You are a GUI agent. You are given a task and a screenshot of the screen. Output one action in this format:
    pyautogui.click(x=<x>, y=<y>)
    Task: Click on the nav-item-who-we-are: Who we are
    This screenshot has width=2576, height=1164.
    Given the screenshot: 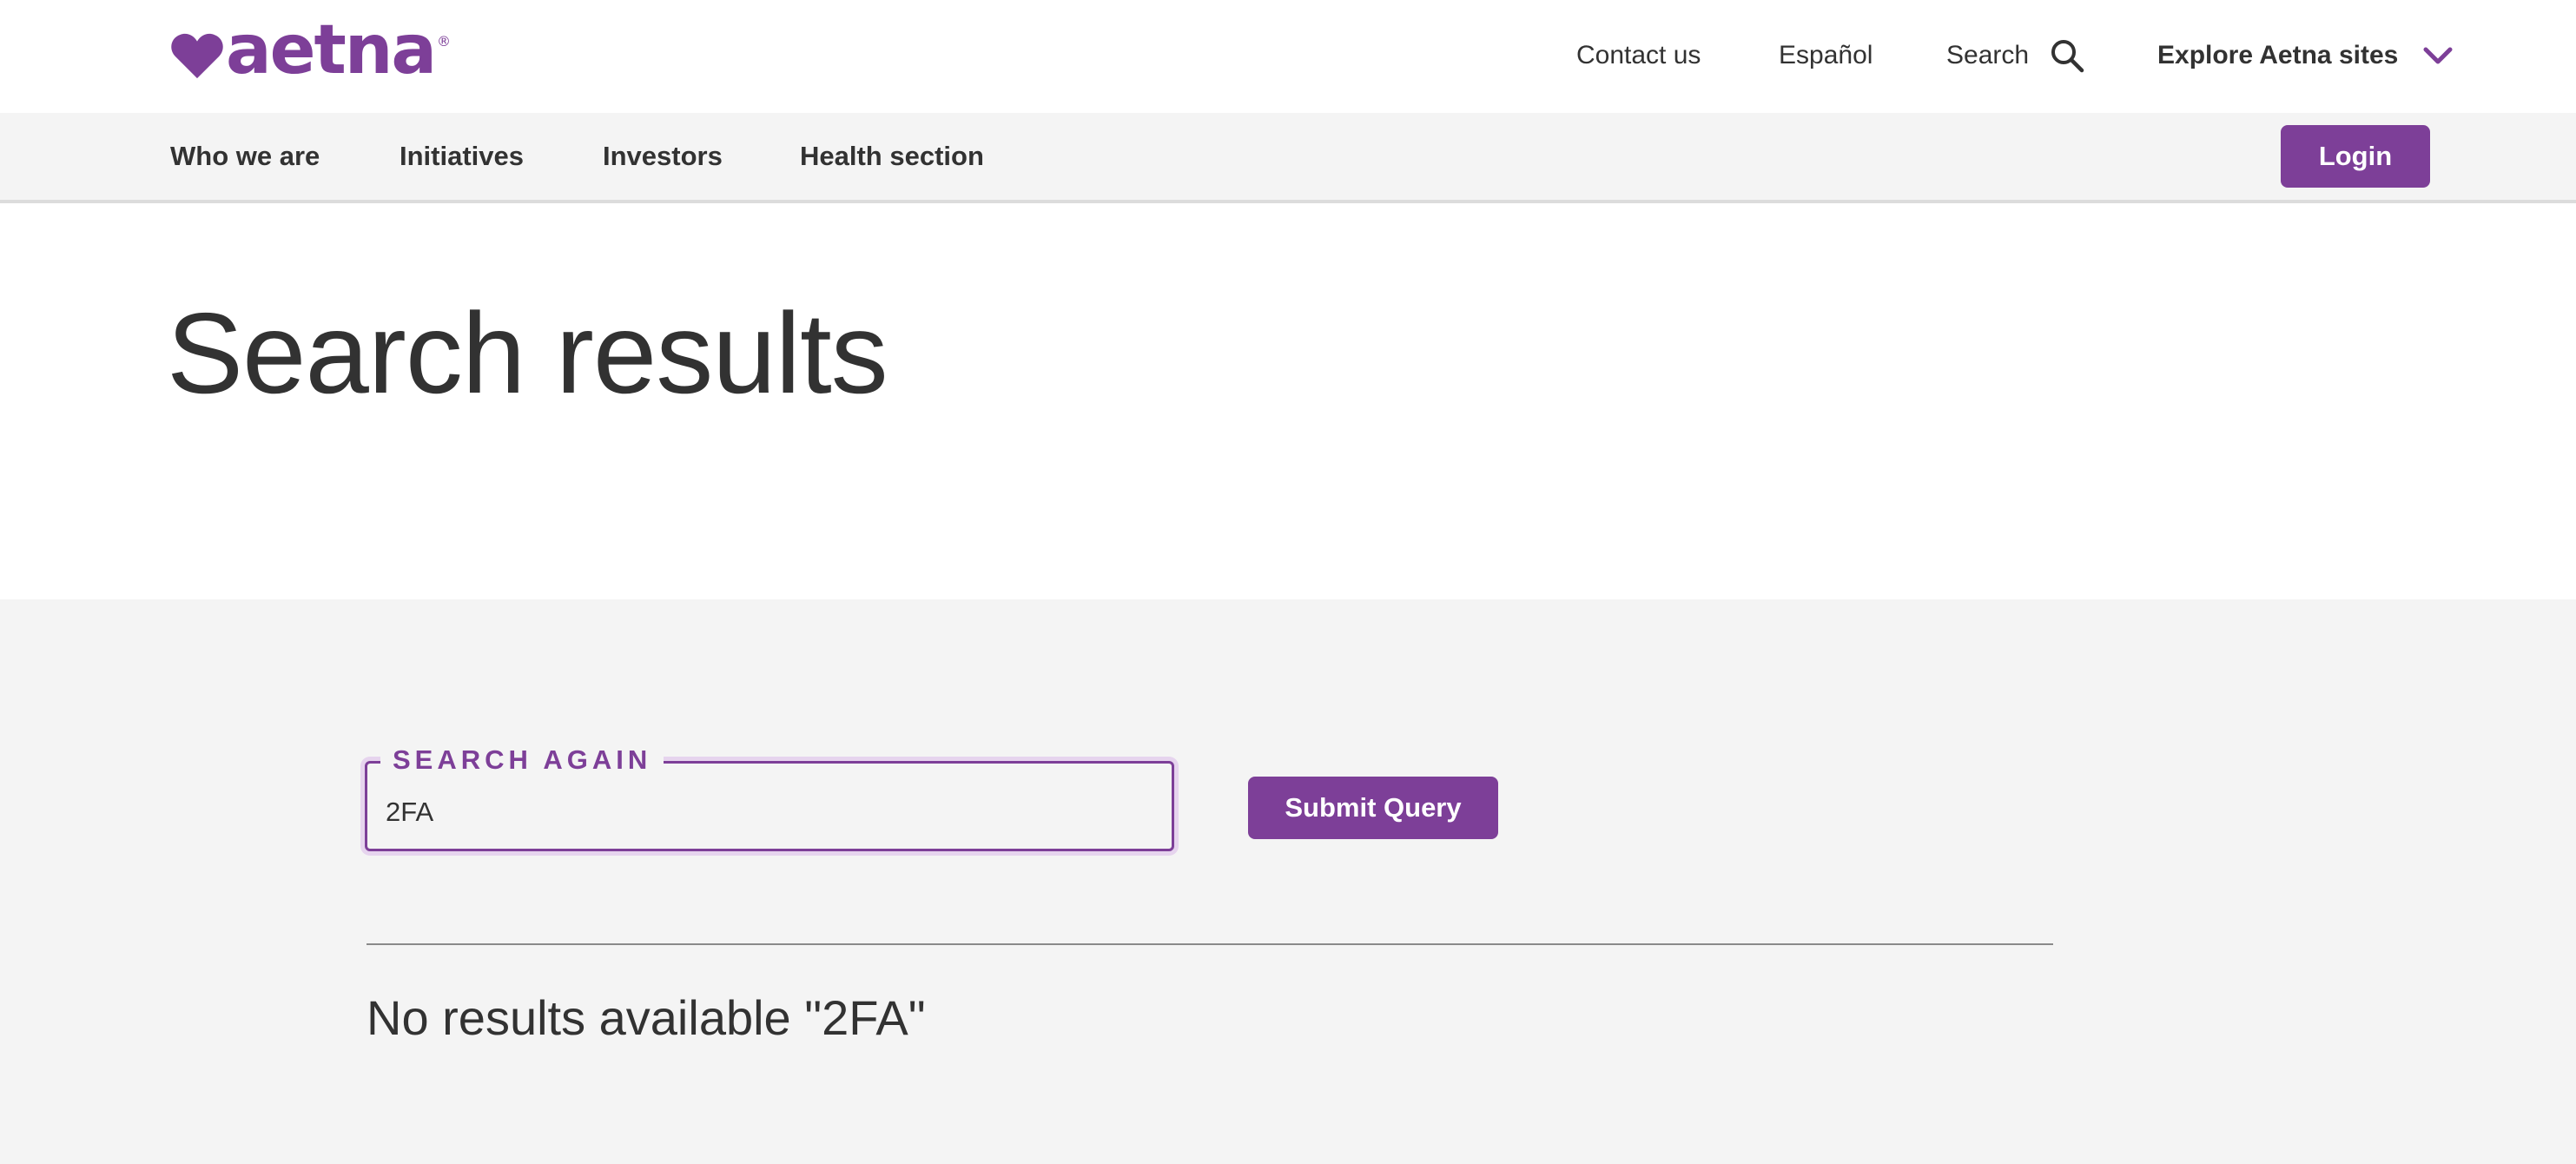 What is the action you would take?
    pyautogui.click(x=245, y=156)
    